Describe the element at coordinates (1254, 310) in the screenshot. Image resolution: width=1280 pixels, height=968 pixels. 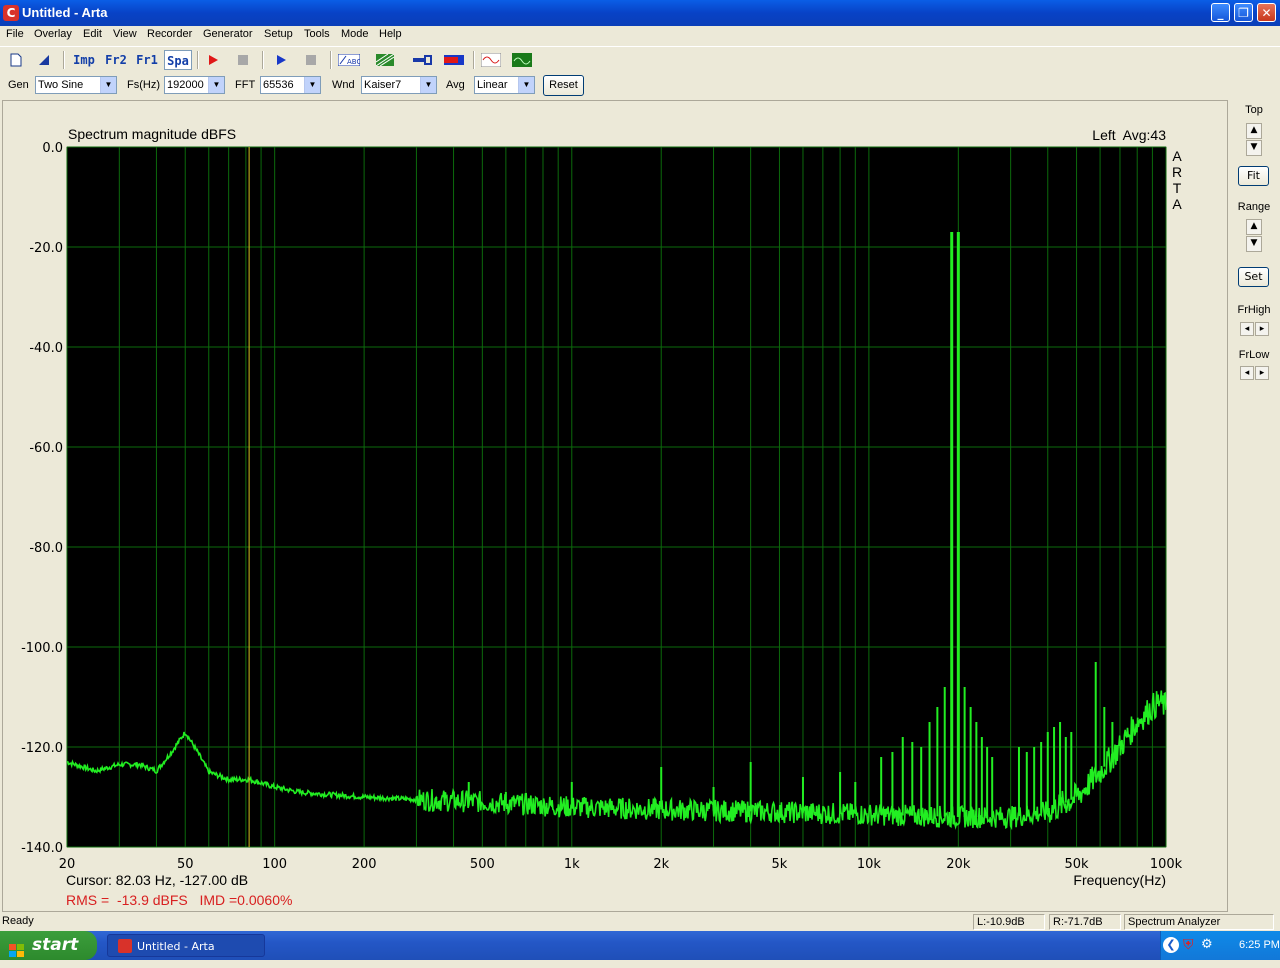
I see `frhigh-label: FrHigh` at that location.